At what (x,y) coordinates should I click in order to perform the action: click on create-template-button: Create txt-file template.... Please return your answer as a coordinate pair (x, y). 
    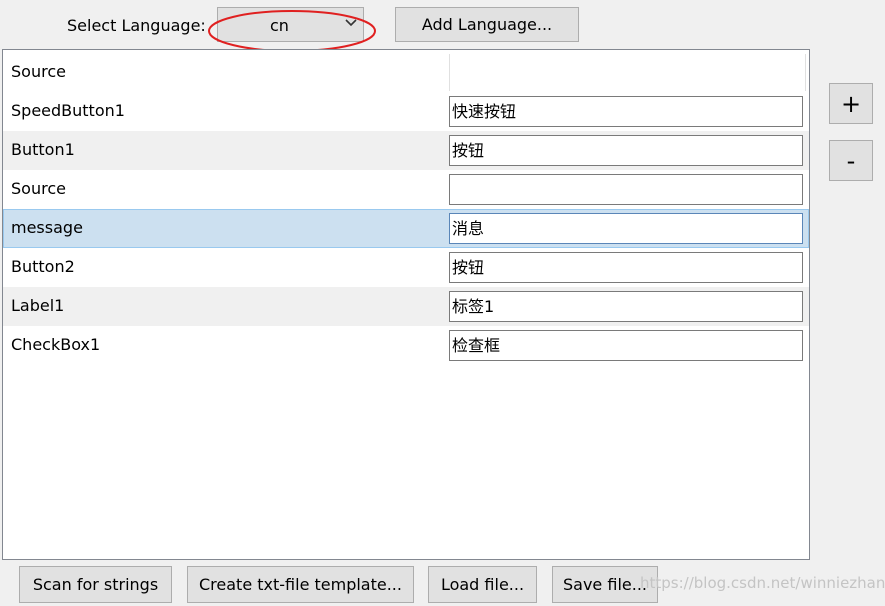
    Looking at the image, I should click on (300, 584).